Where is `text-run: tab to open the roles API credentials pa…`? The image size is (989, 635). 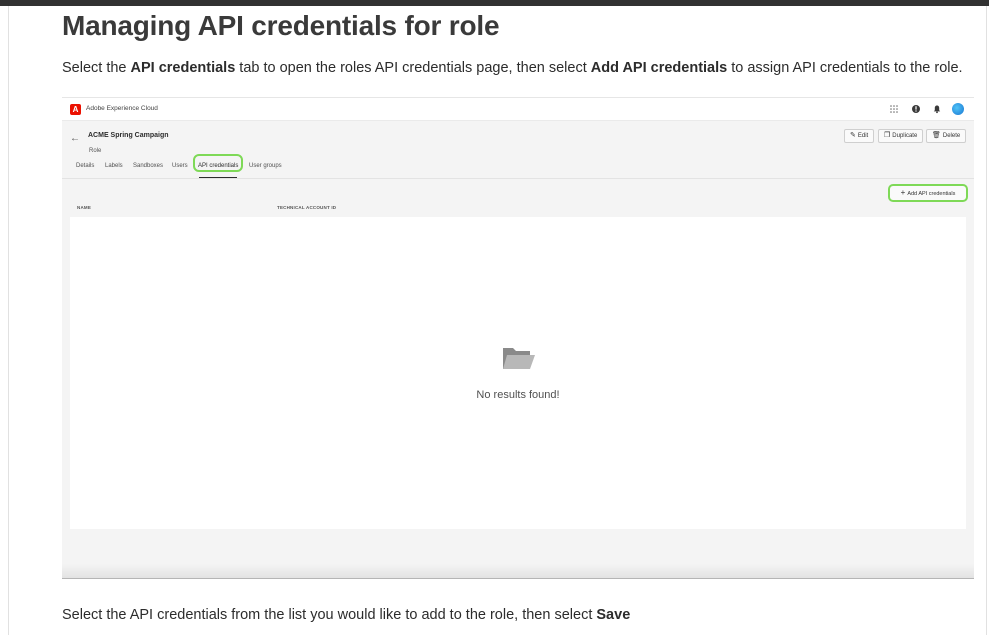
text-run: tab to open the roles API credentials pa… is located at coordinates (413, 68).